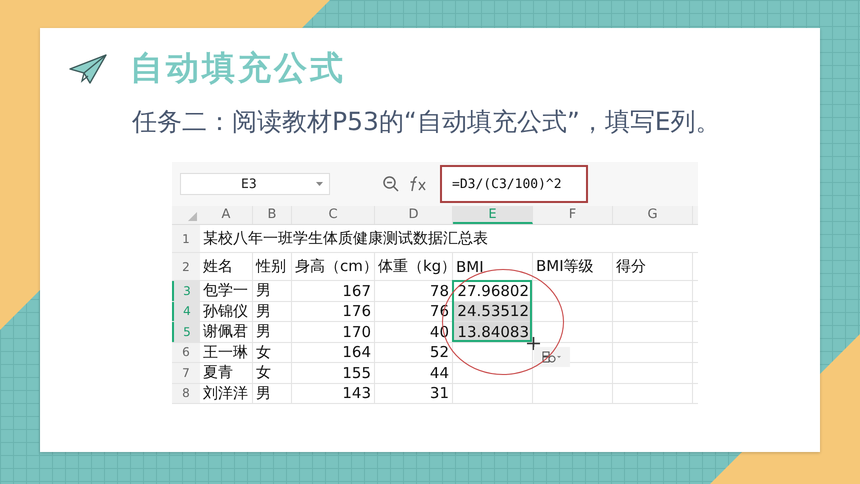 The image size is (860, 484). What do you see at coordinates (414, 372) in the screenshot?
I see `table-cell: 44` at bounding box center [414, 372].